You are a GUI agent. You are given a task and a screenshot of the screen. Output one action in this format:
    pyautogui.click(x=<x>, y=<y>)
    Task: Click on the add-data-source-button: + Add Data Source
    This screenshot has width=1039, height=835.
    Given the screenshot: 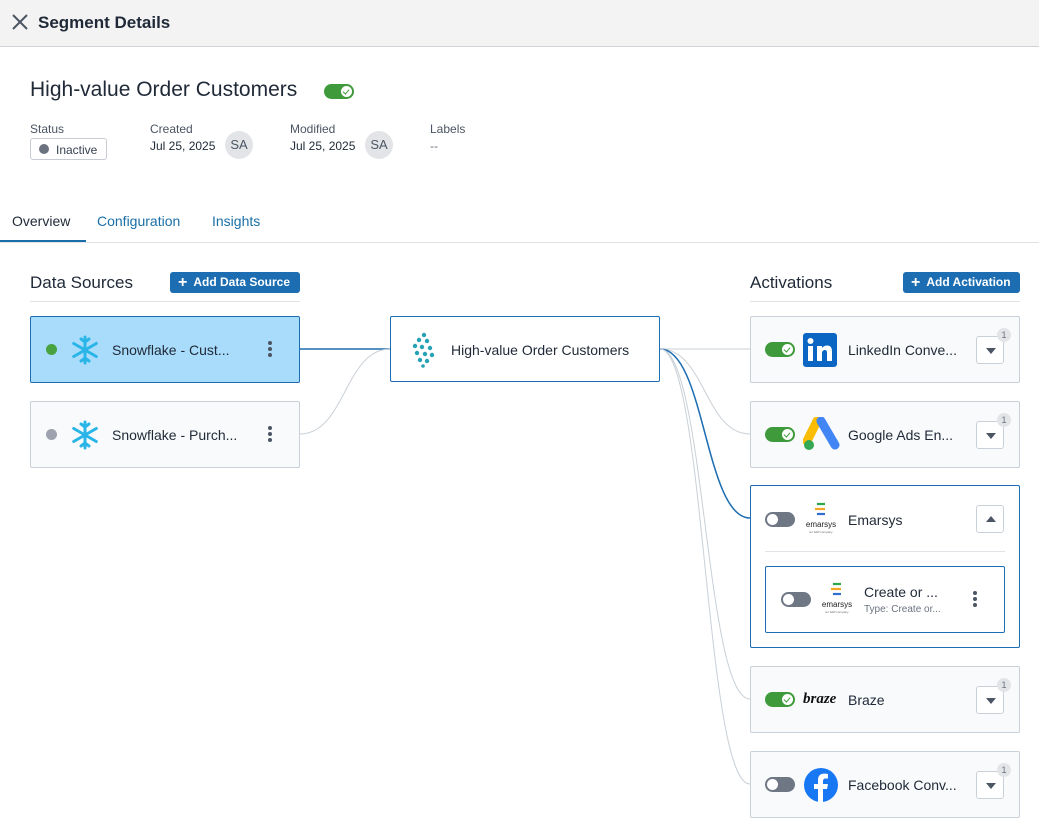 What is the action you would take?
    pyautogui.click(x=235, y=282)
    